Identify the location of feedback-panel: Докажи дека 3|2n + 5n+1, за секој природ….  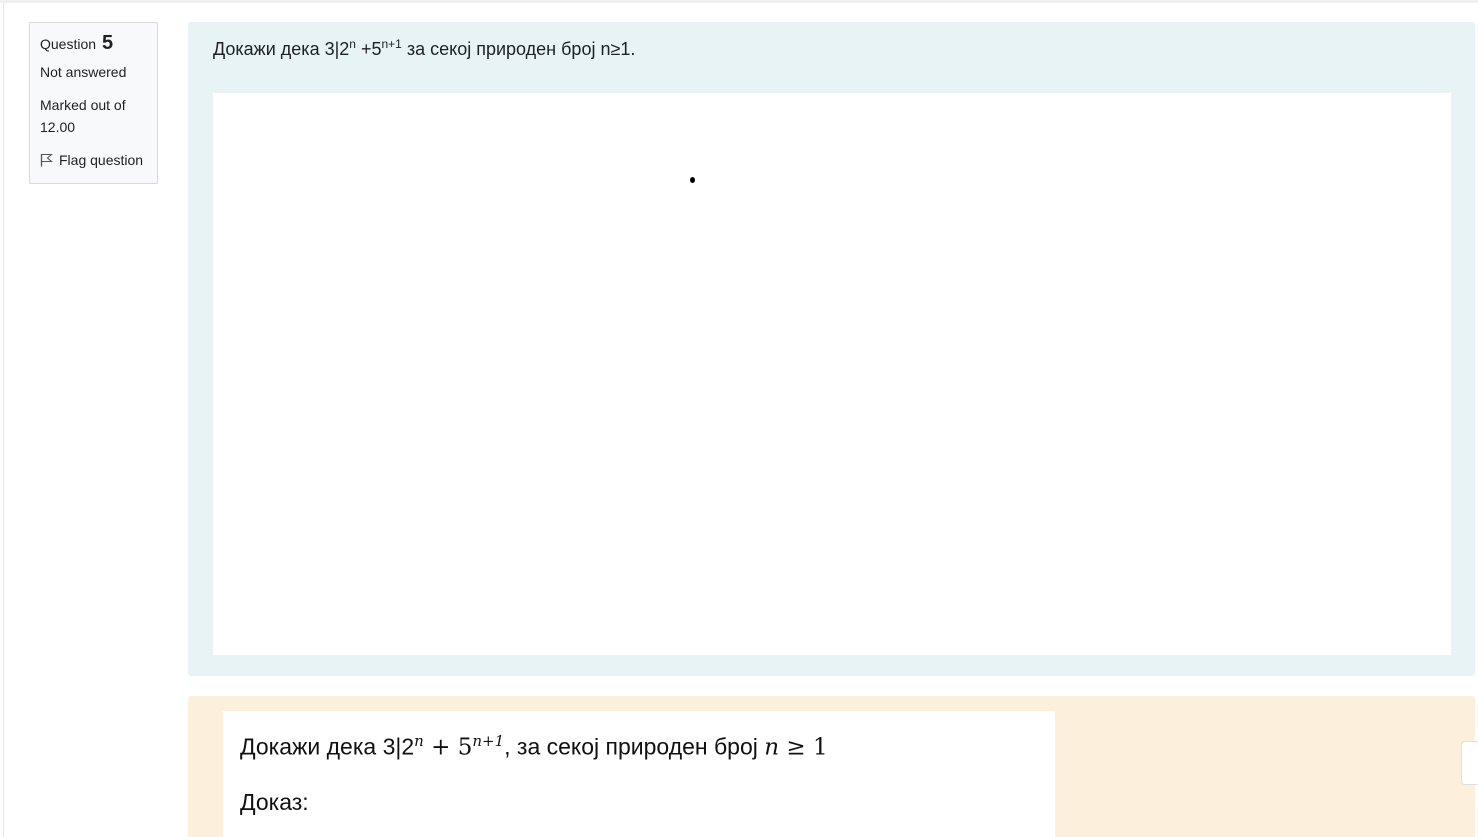
(831, 766).